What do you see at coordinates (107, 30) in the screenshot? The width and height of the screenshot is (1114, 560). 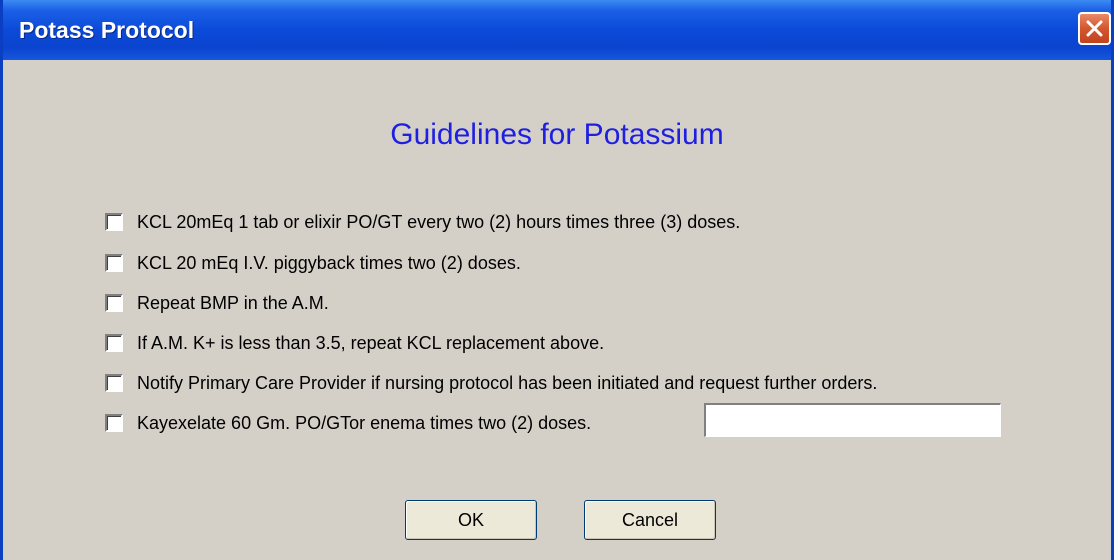 I see `window-title: Potass Protocol` at bounding box center [107, 30].